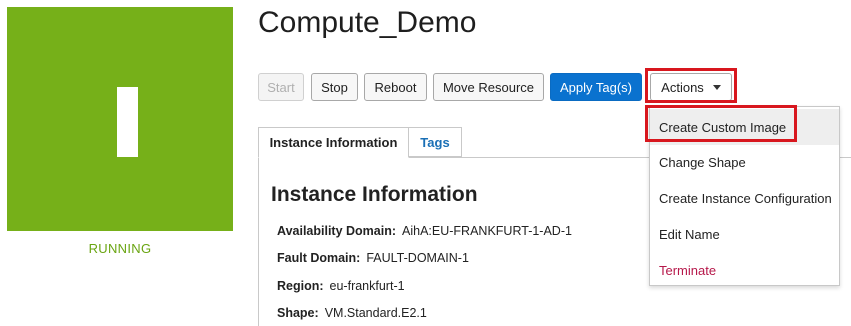 The width and height of the screenshot is (851, 326). What do you see at coordinates (488, 87) in the screenshot?
I see `move-resource-button: Move Resource` at bounding box center [488, 87].